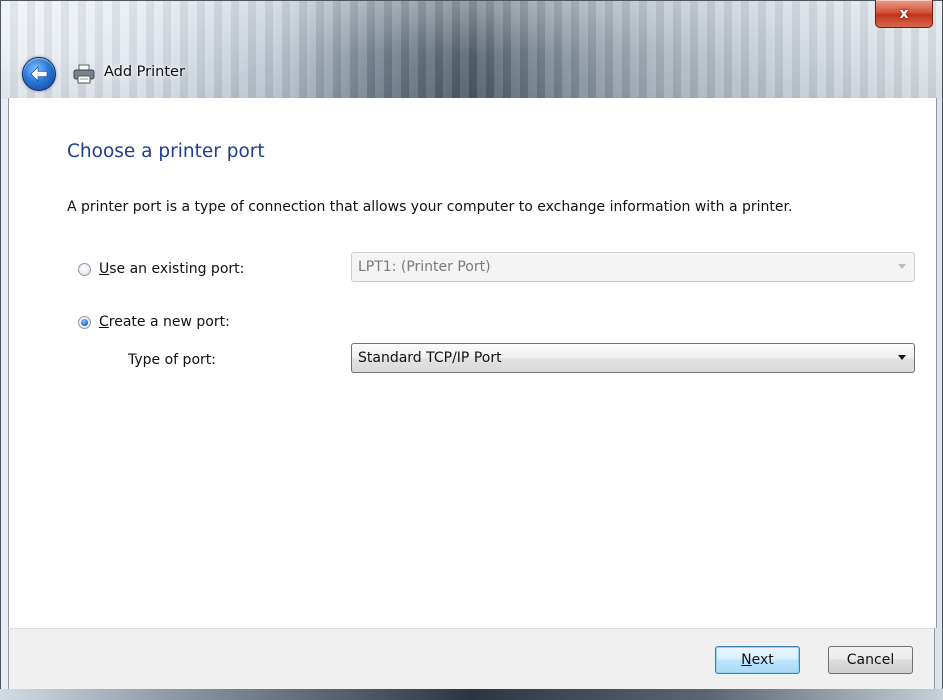 The image size is (943, 700). I want to click on create-new-port-label: Create a new port:, so click(164, 322).